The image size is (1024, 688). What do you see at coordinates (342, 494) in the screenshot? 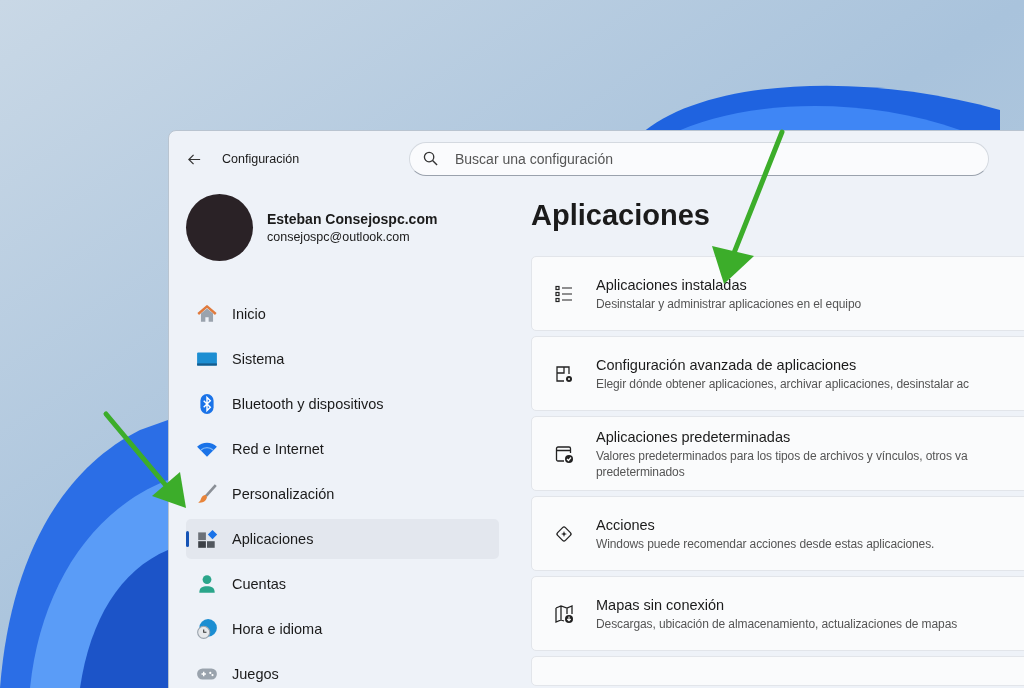
I see `sidebar-item: Personalización` at bounding box center [342, 494].